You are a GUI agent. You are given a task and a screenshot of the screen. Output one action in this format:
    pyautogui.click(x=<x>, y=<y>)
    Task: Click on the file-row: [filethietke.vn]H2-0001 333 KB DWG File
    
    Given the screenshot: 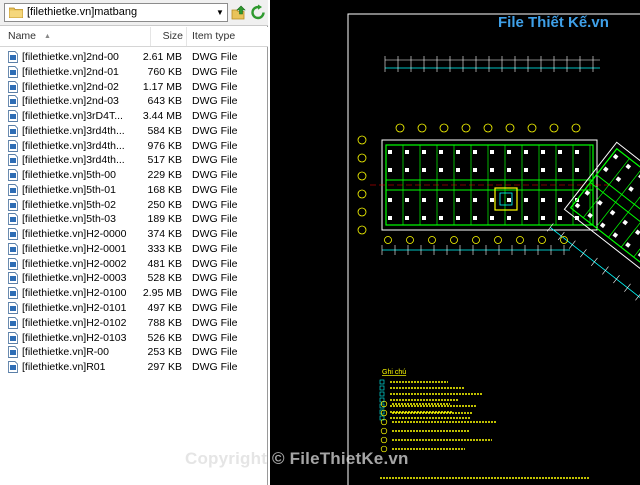 What is the action you would take?
    pyautogui.click(x=134, y=249)
    